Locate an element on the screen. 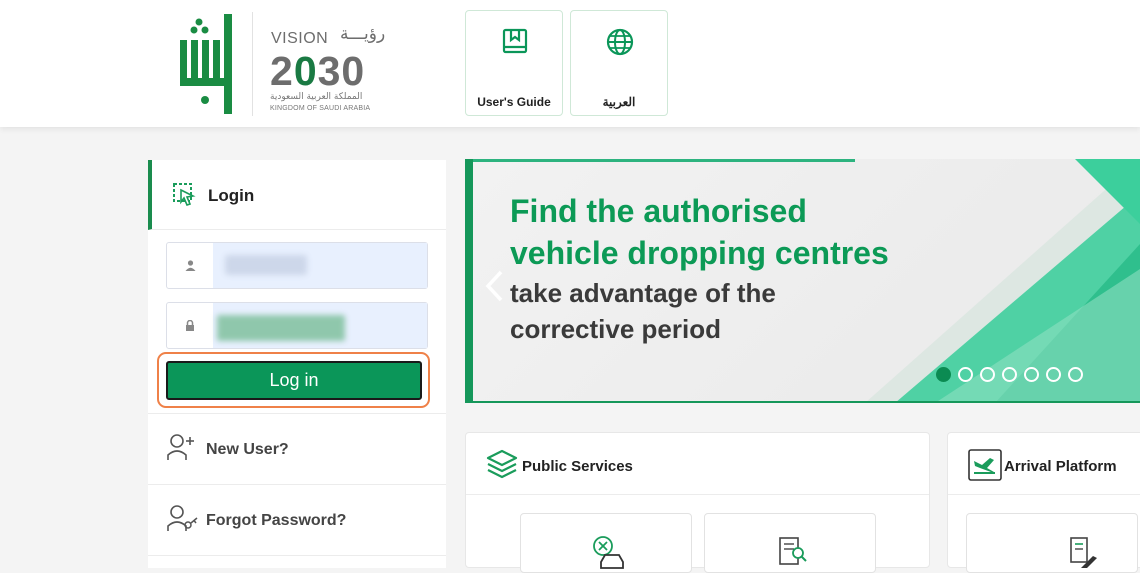  new-user-label: New User? is located at coordinates (247, 449).